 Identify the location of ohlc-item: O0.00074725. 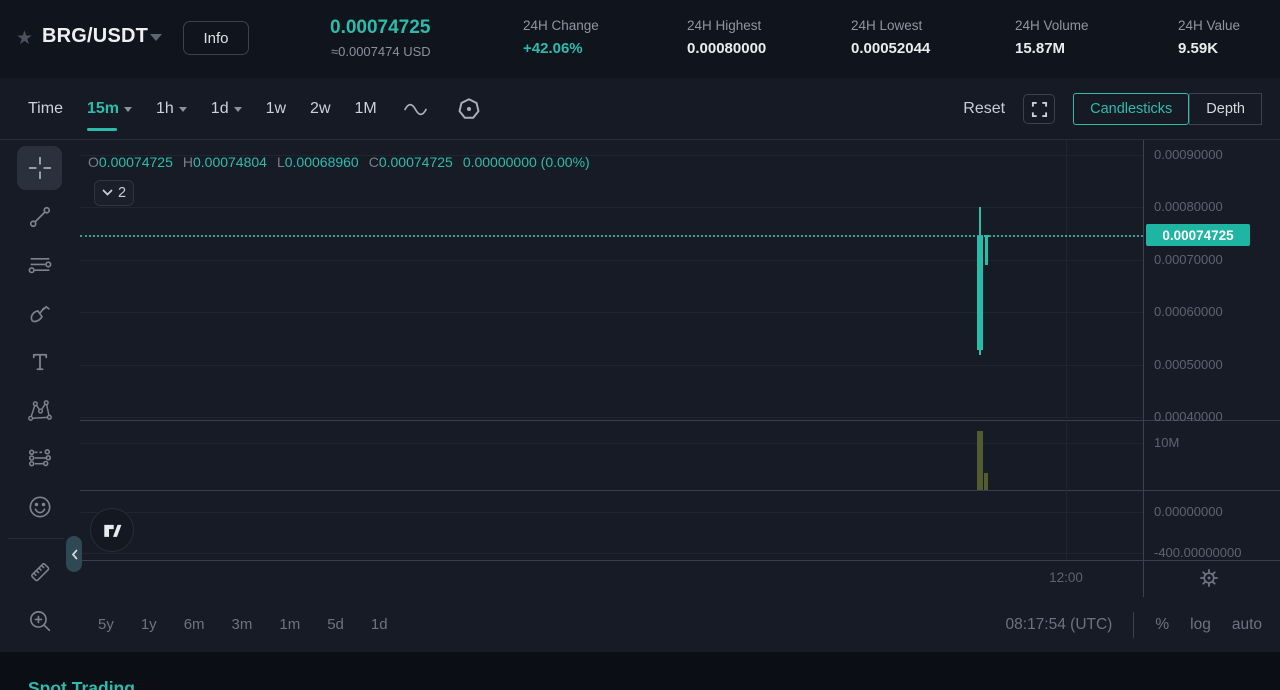
(130, 162).